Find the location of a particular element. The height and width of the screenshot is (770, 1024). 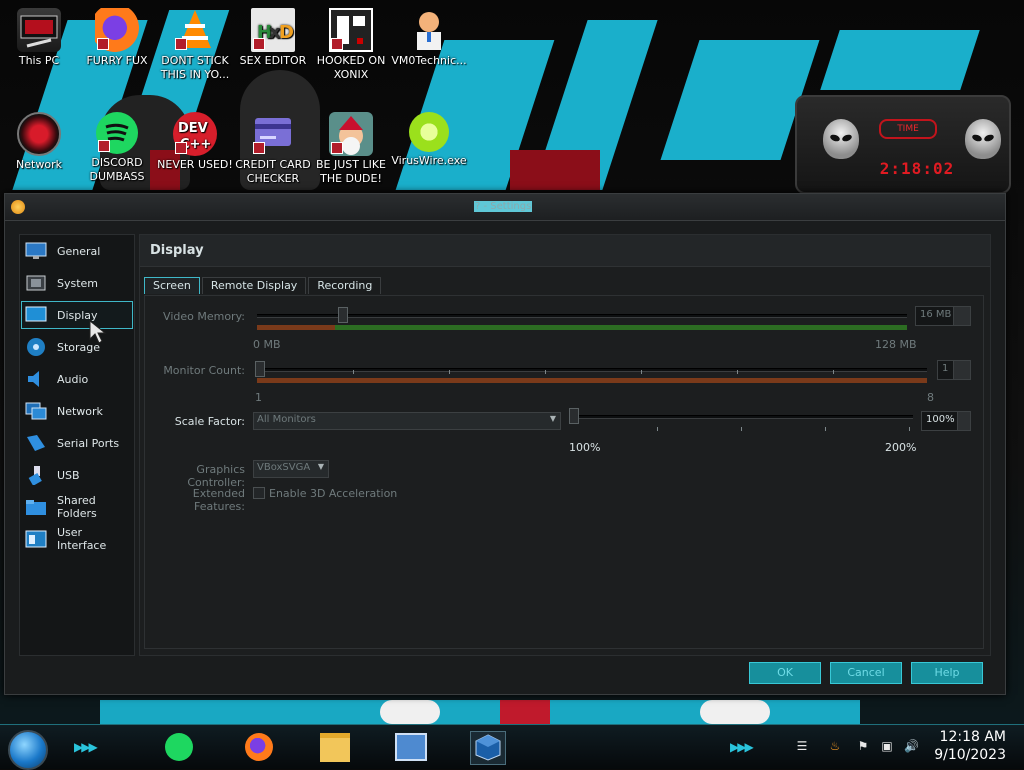

taskbar-clock: 12:18 AM 9/10/2023 is located at coordinates (970, 746).